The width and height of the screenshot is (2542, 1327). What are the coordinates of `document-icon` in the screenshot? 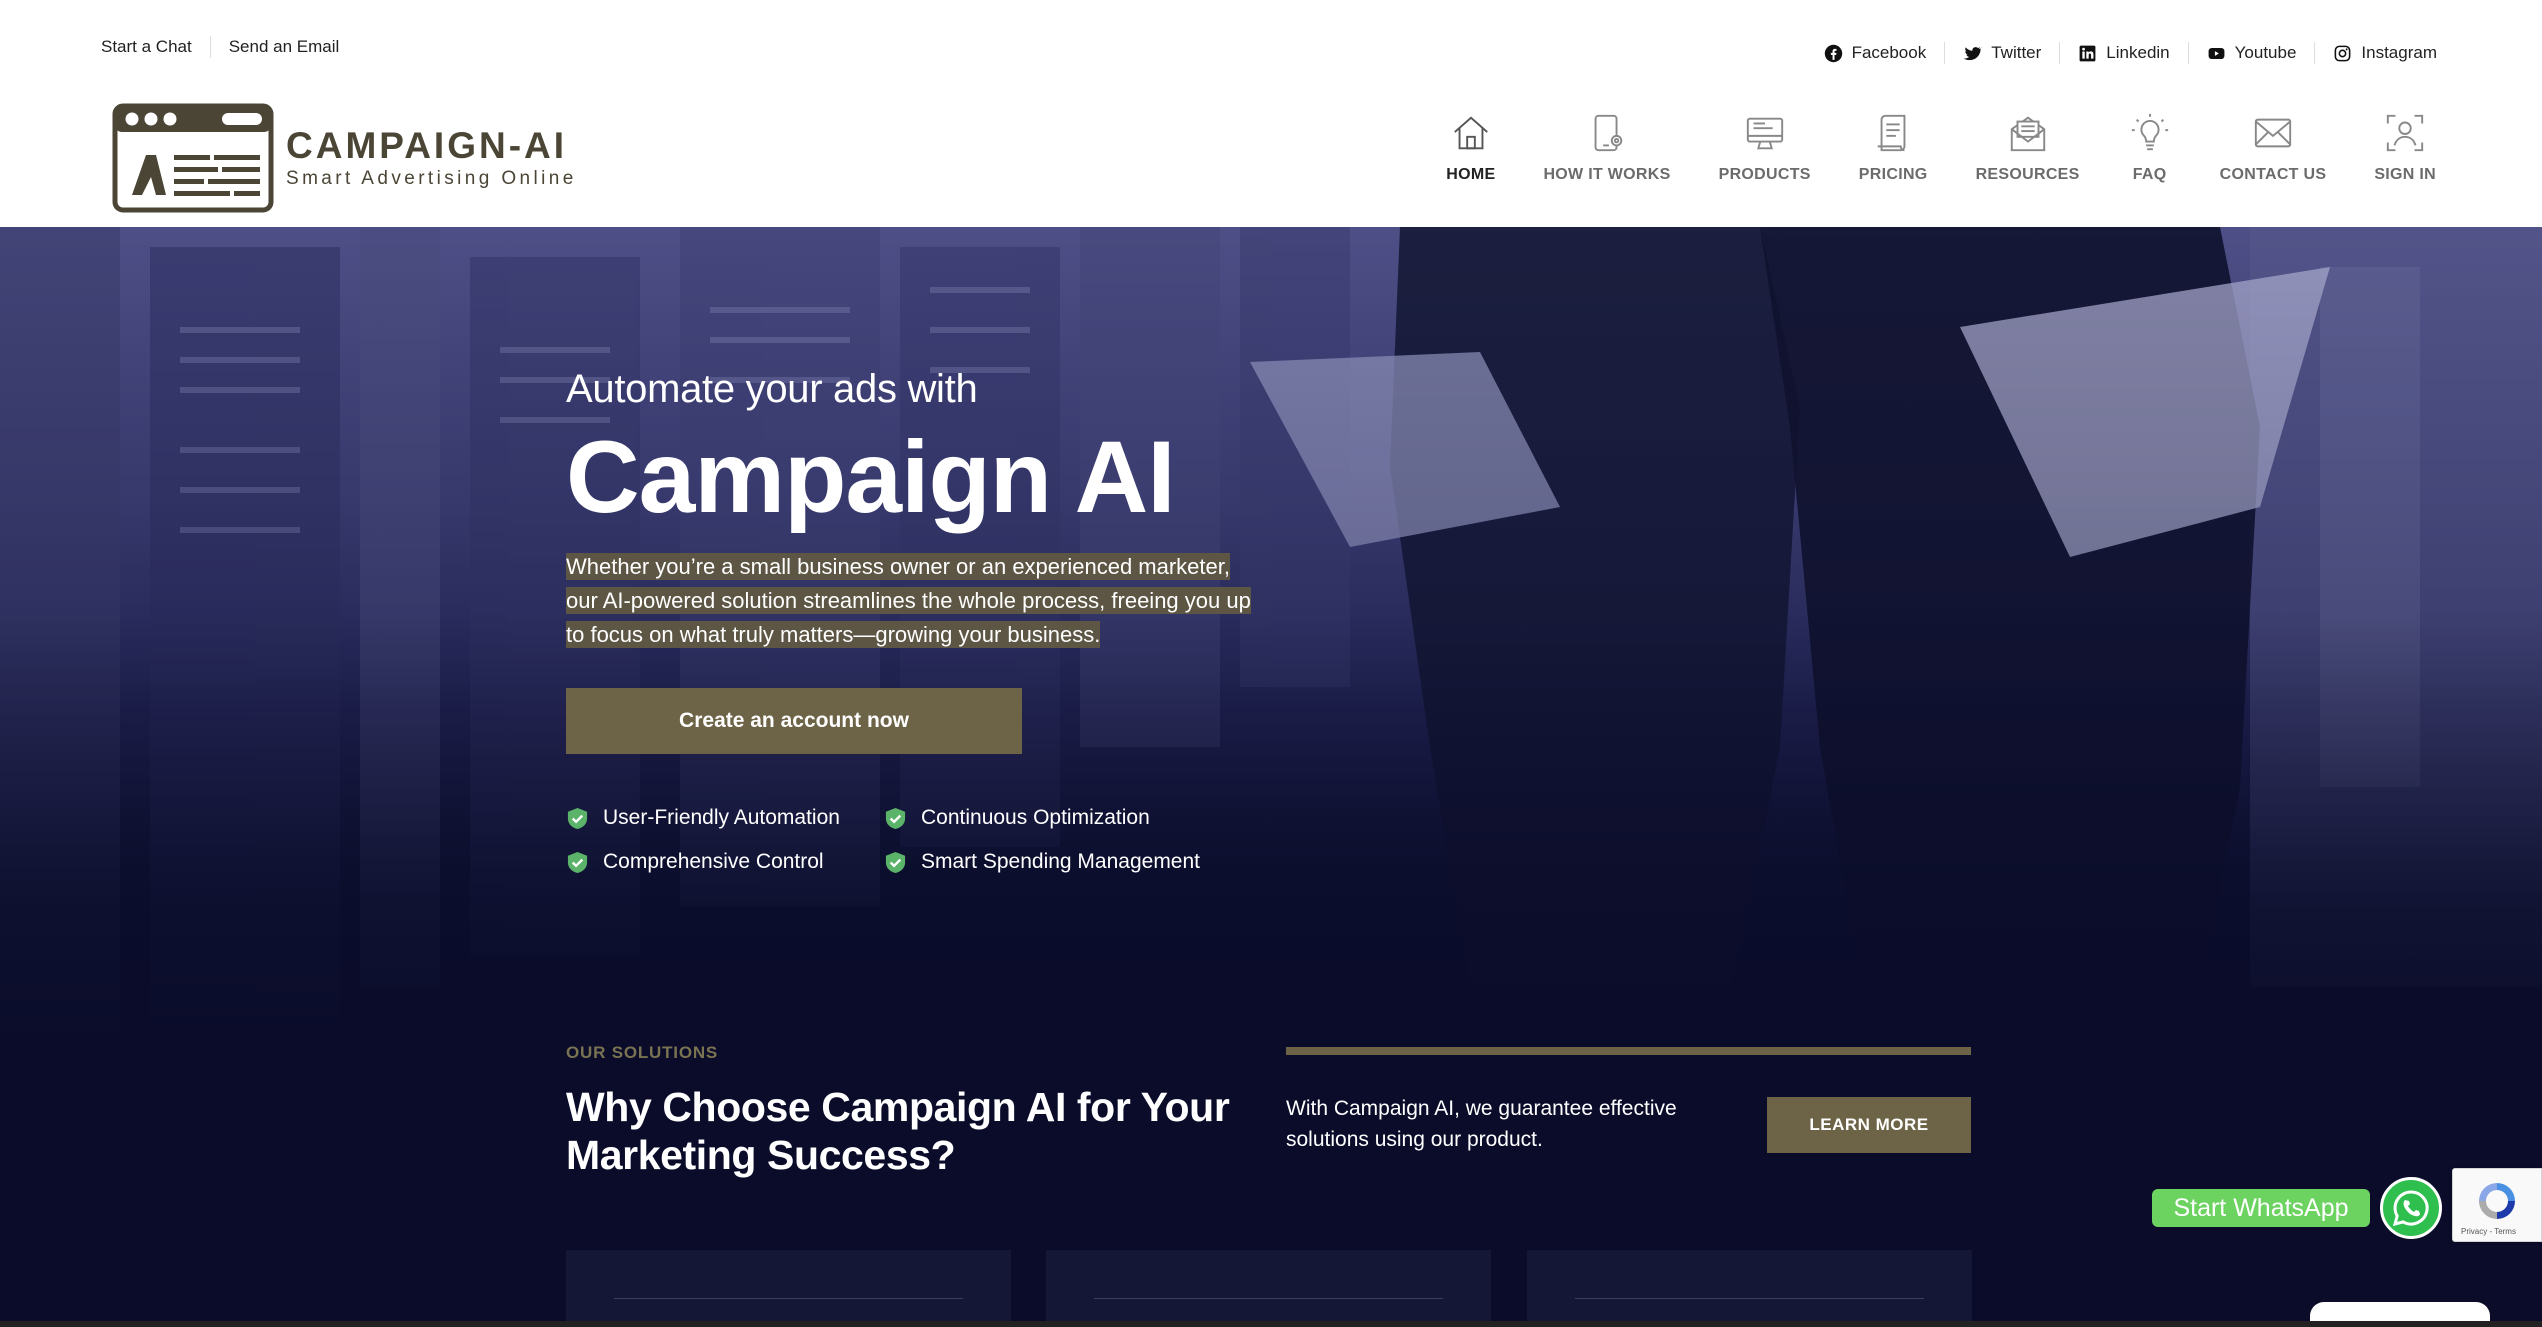 It's located at (1893, 133).